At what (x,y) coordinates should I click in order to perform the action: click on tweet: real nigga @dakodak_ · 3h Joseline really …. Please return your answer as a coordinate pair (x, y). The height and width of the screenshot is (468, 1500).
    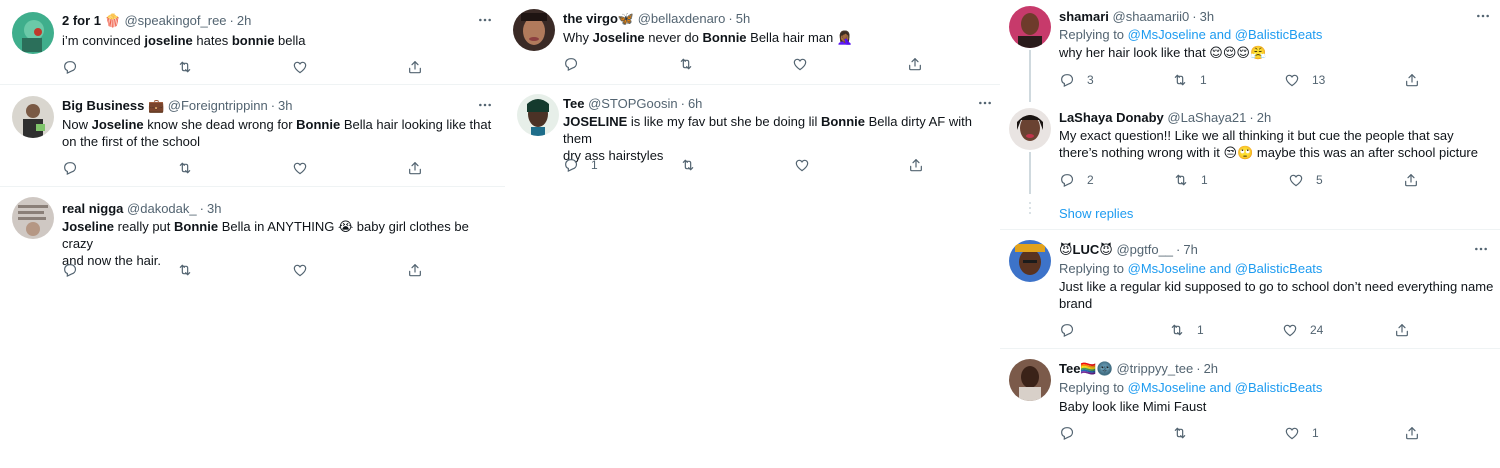
    Looking at the image, I should click on (252, 238).